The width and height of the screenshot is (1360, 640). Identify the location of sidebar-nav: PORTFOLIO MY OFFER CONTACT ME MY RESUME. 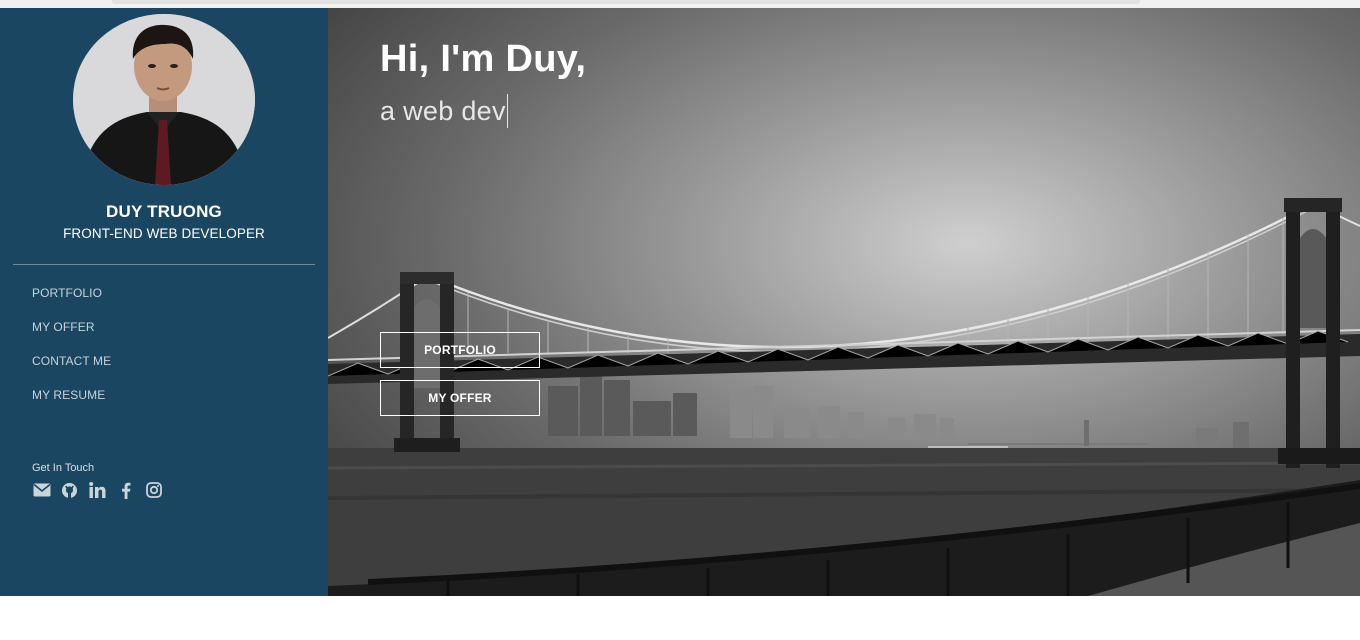
(71, 354).